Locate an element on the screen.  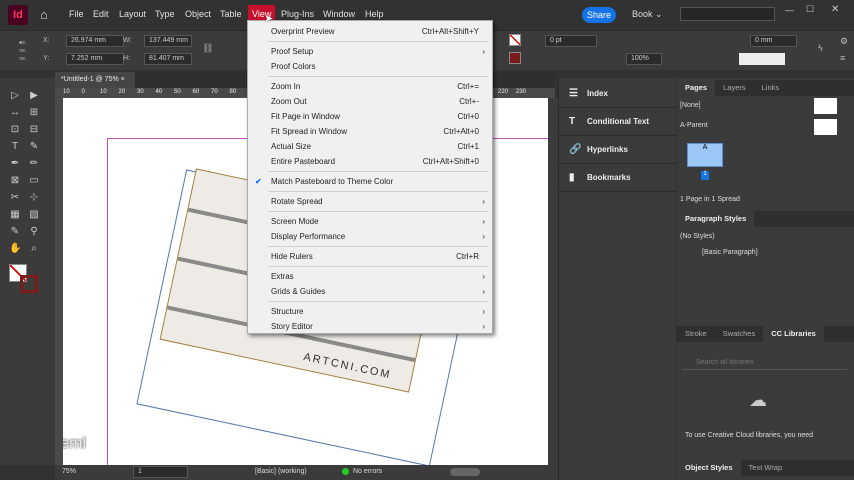
home-icon: ⌂ is located at coordinates (44, 14).